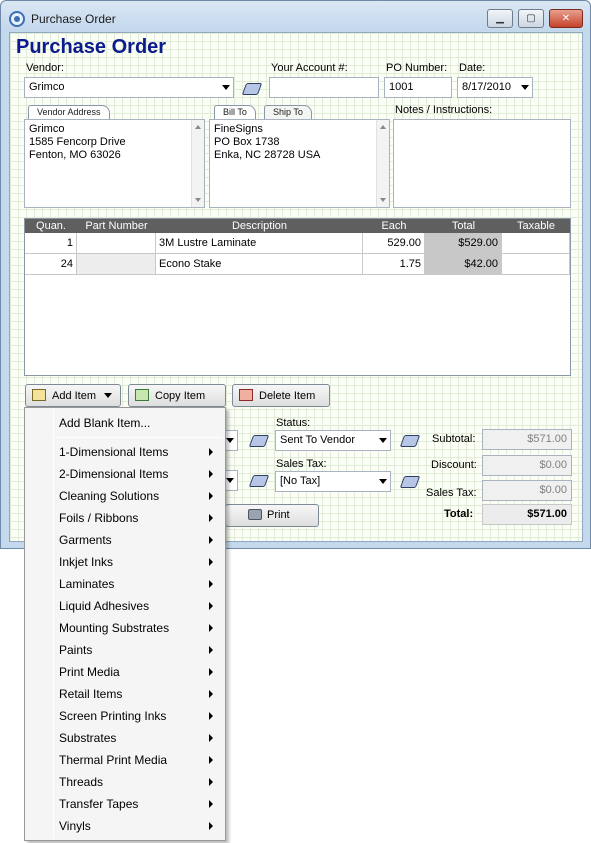 The image size is (591, 843). I want to click on bill-to-line: Enka, NC 28728 USA, so click(267, 155).